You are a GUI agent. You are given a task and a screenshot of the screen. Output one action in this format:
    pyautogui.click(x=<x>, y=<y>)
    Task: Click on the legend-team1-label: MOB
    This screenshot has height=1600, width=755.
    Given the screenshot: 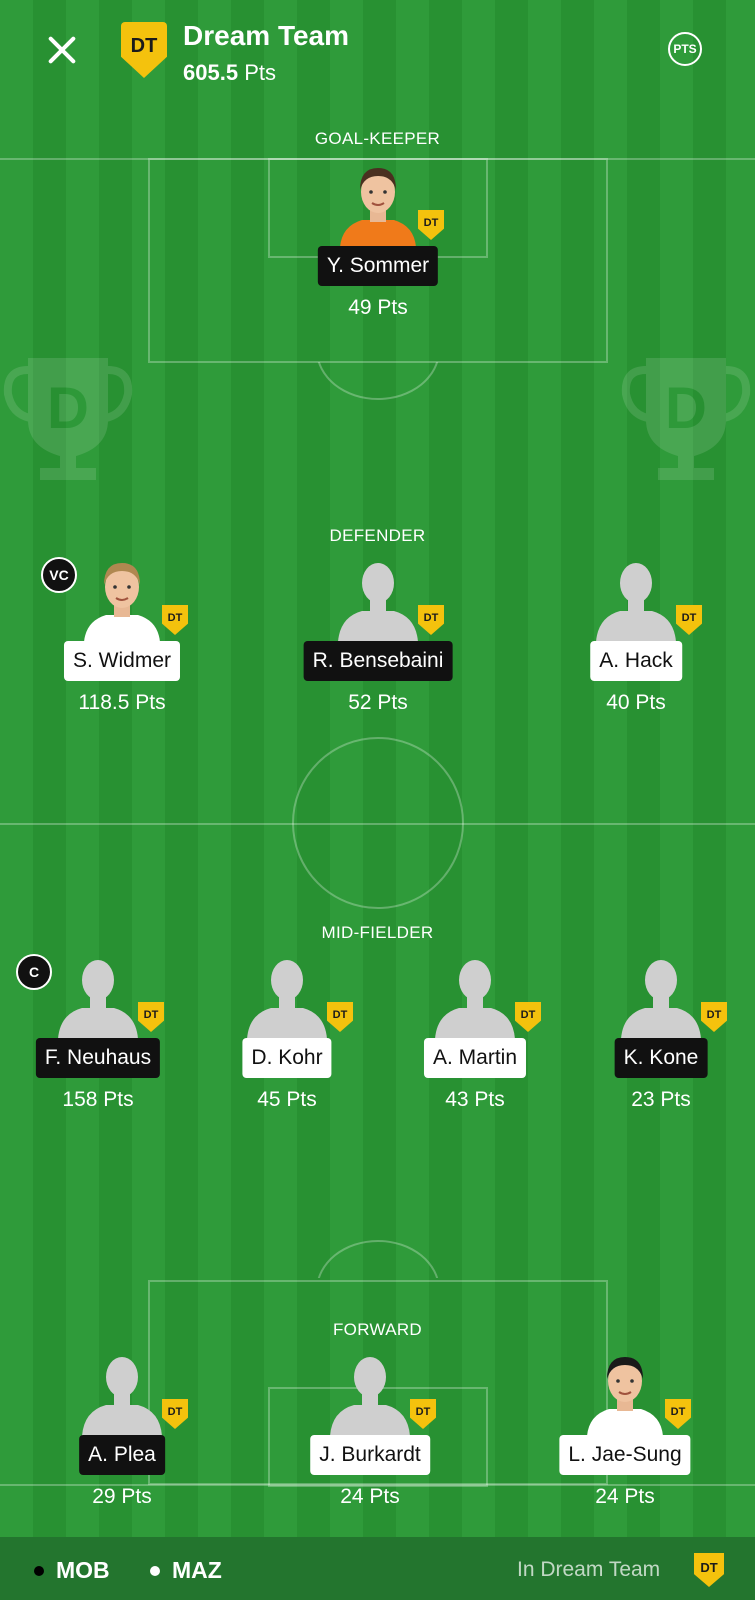 What is the action you would take?
    pyautogui.click(x=83, y=1570)
    